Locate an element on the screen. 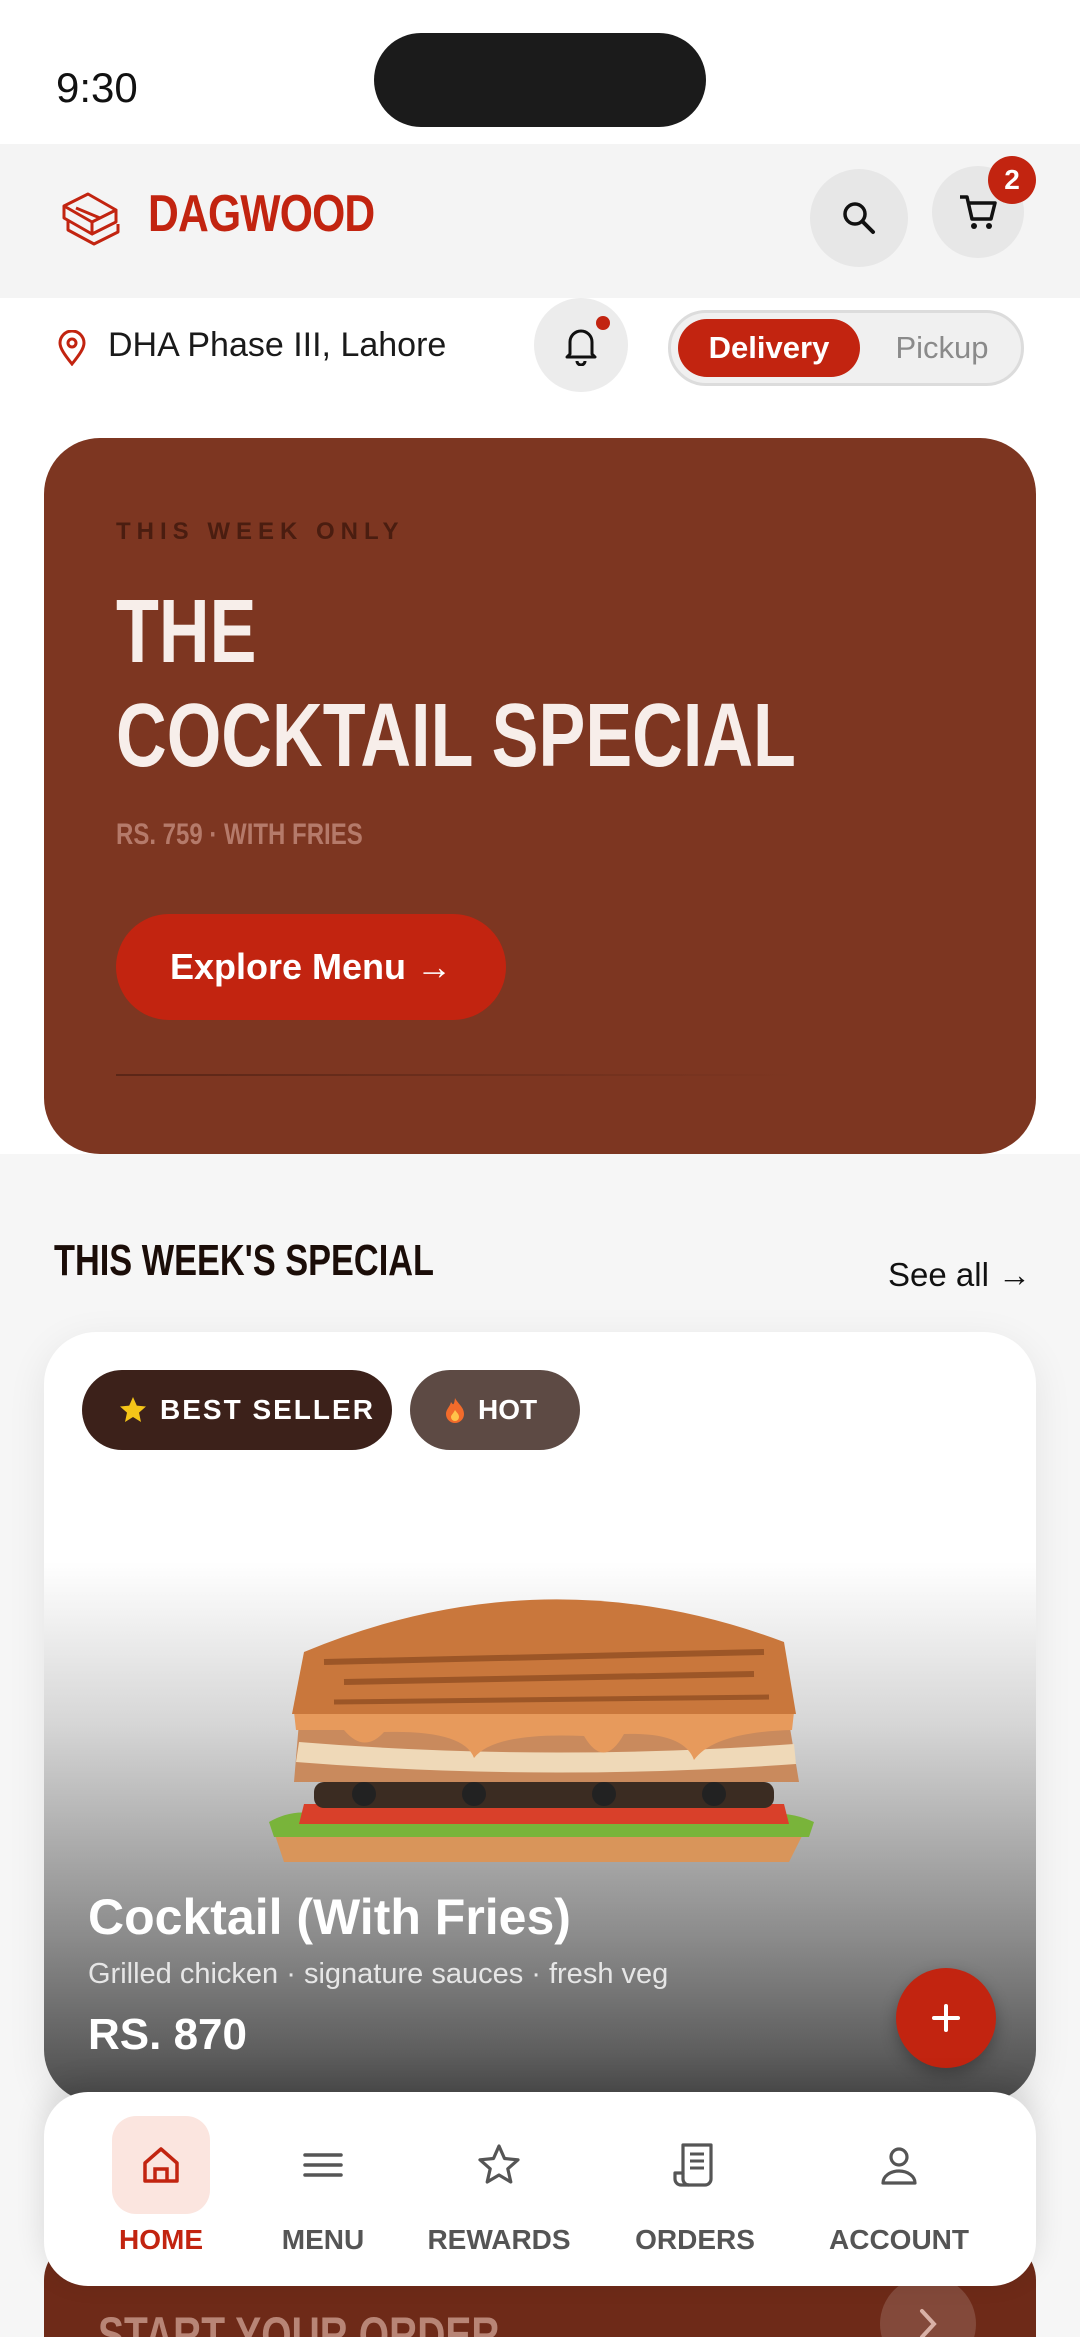 The width and height of the screenshot is (1080, 2337). promo-price: RS. 759 · WITH FRIES is located at coordinates (239, 834).